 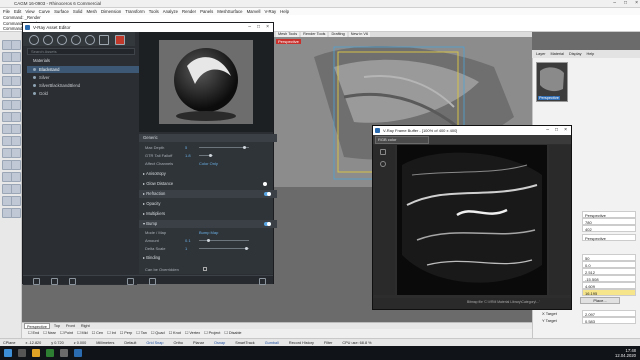 I want to click on start-icon, so click(x=8, y=353).